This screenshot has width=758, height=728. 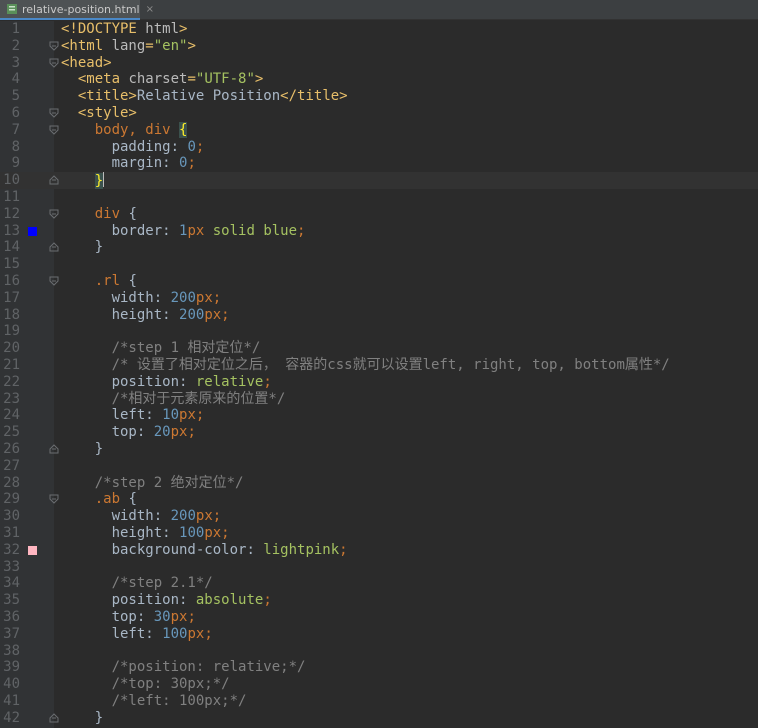 What do you see at coordinates (379, 701) in the screenshot?
I see `code-line: 41 /*left: 100px;*/` at bounding box center [379, 701].